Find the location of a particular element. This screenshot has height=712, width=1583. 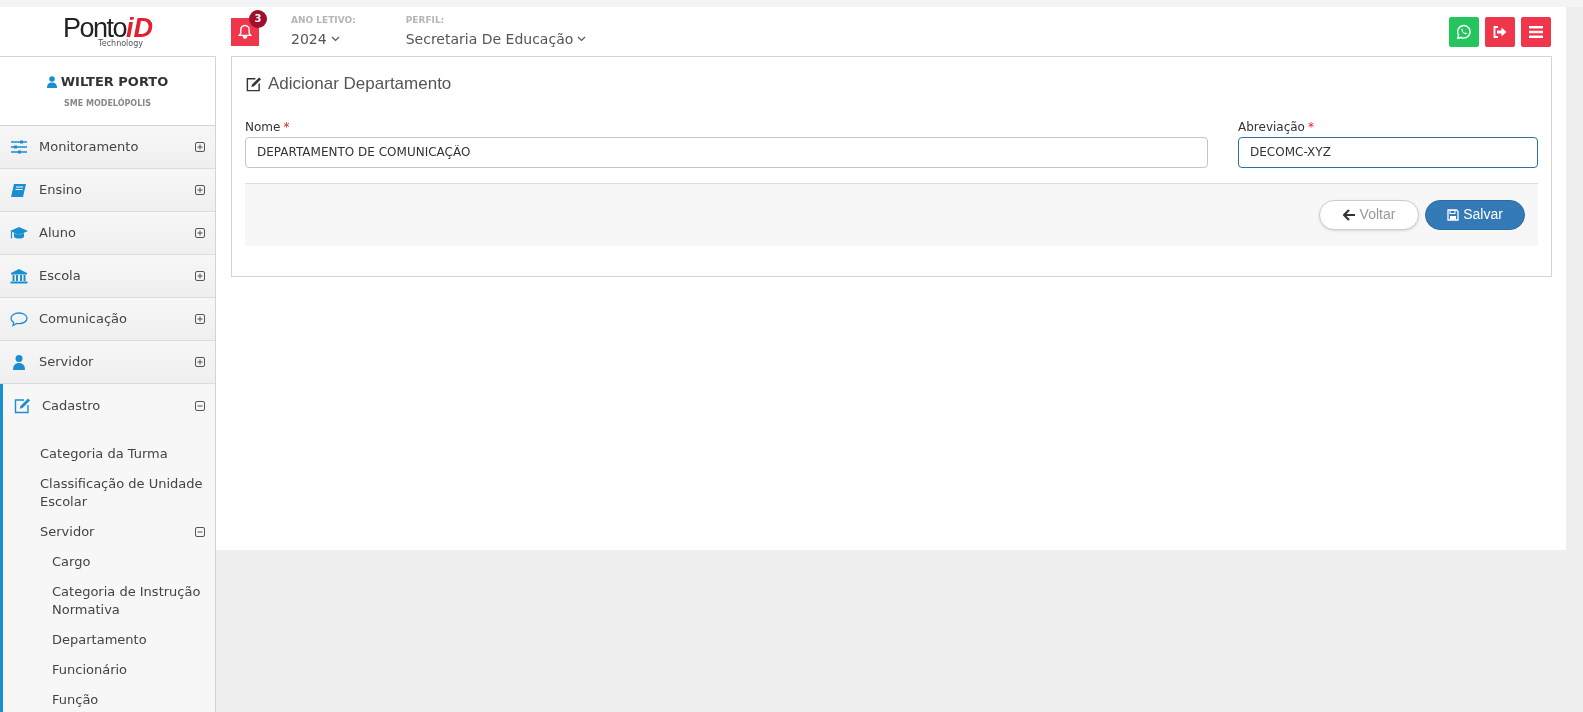

submenu-item: Funcionário is located at coordinates (109, 670).